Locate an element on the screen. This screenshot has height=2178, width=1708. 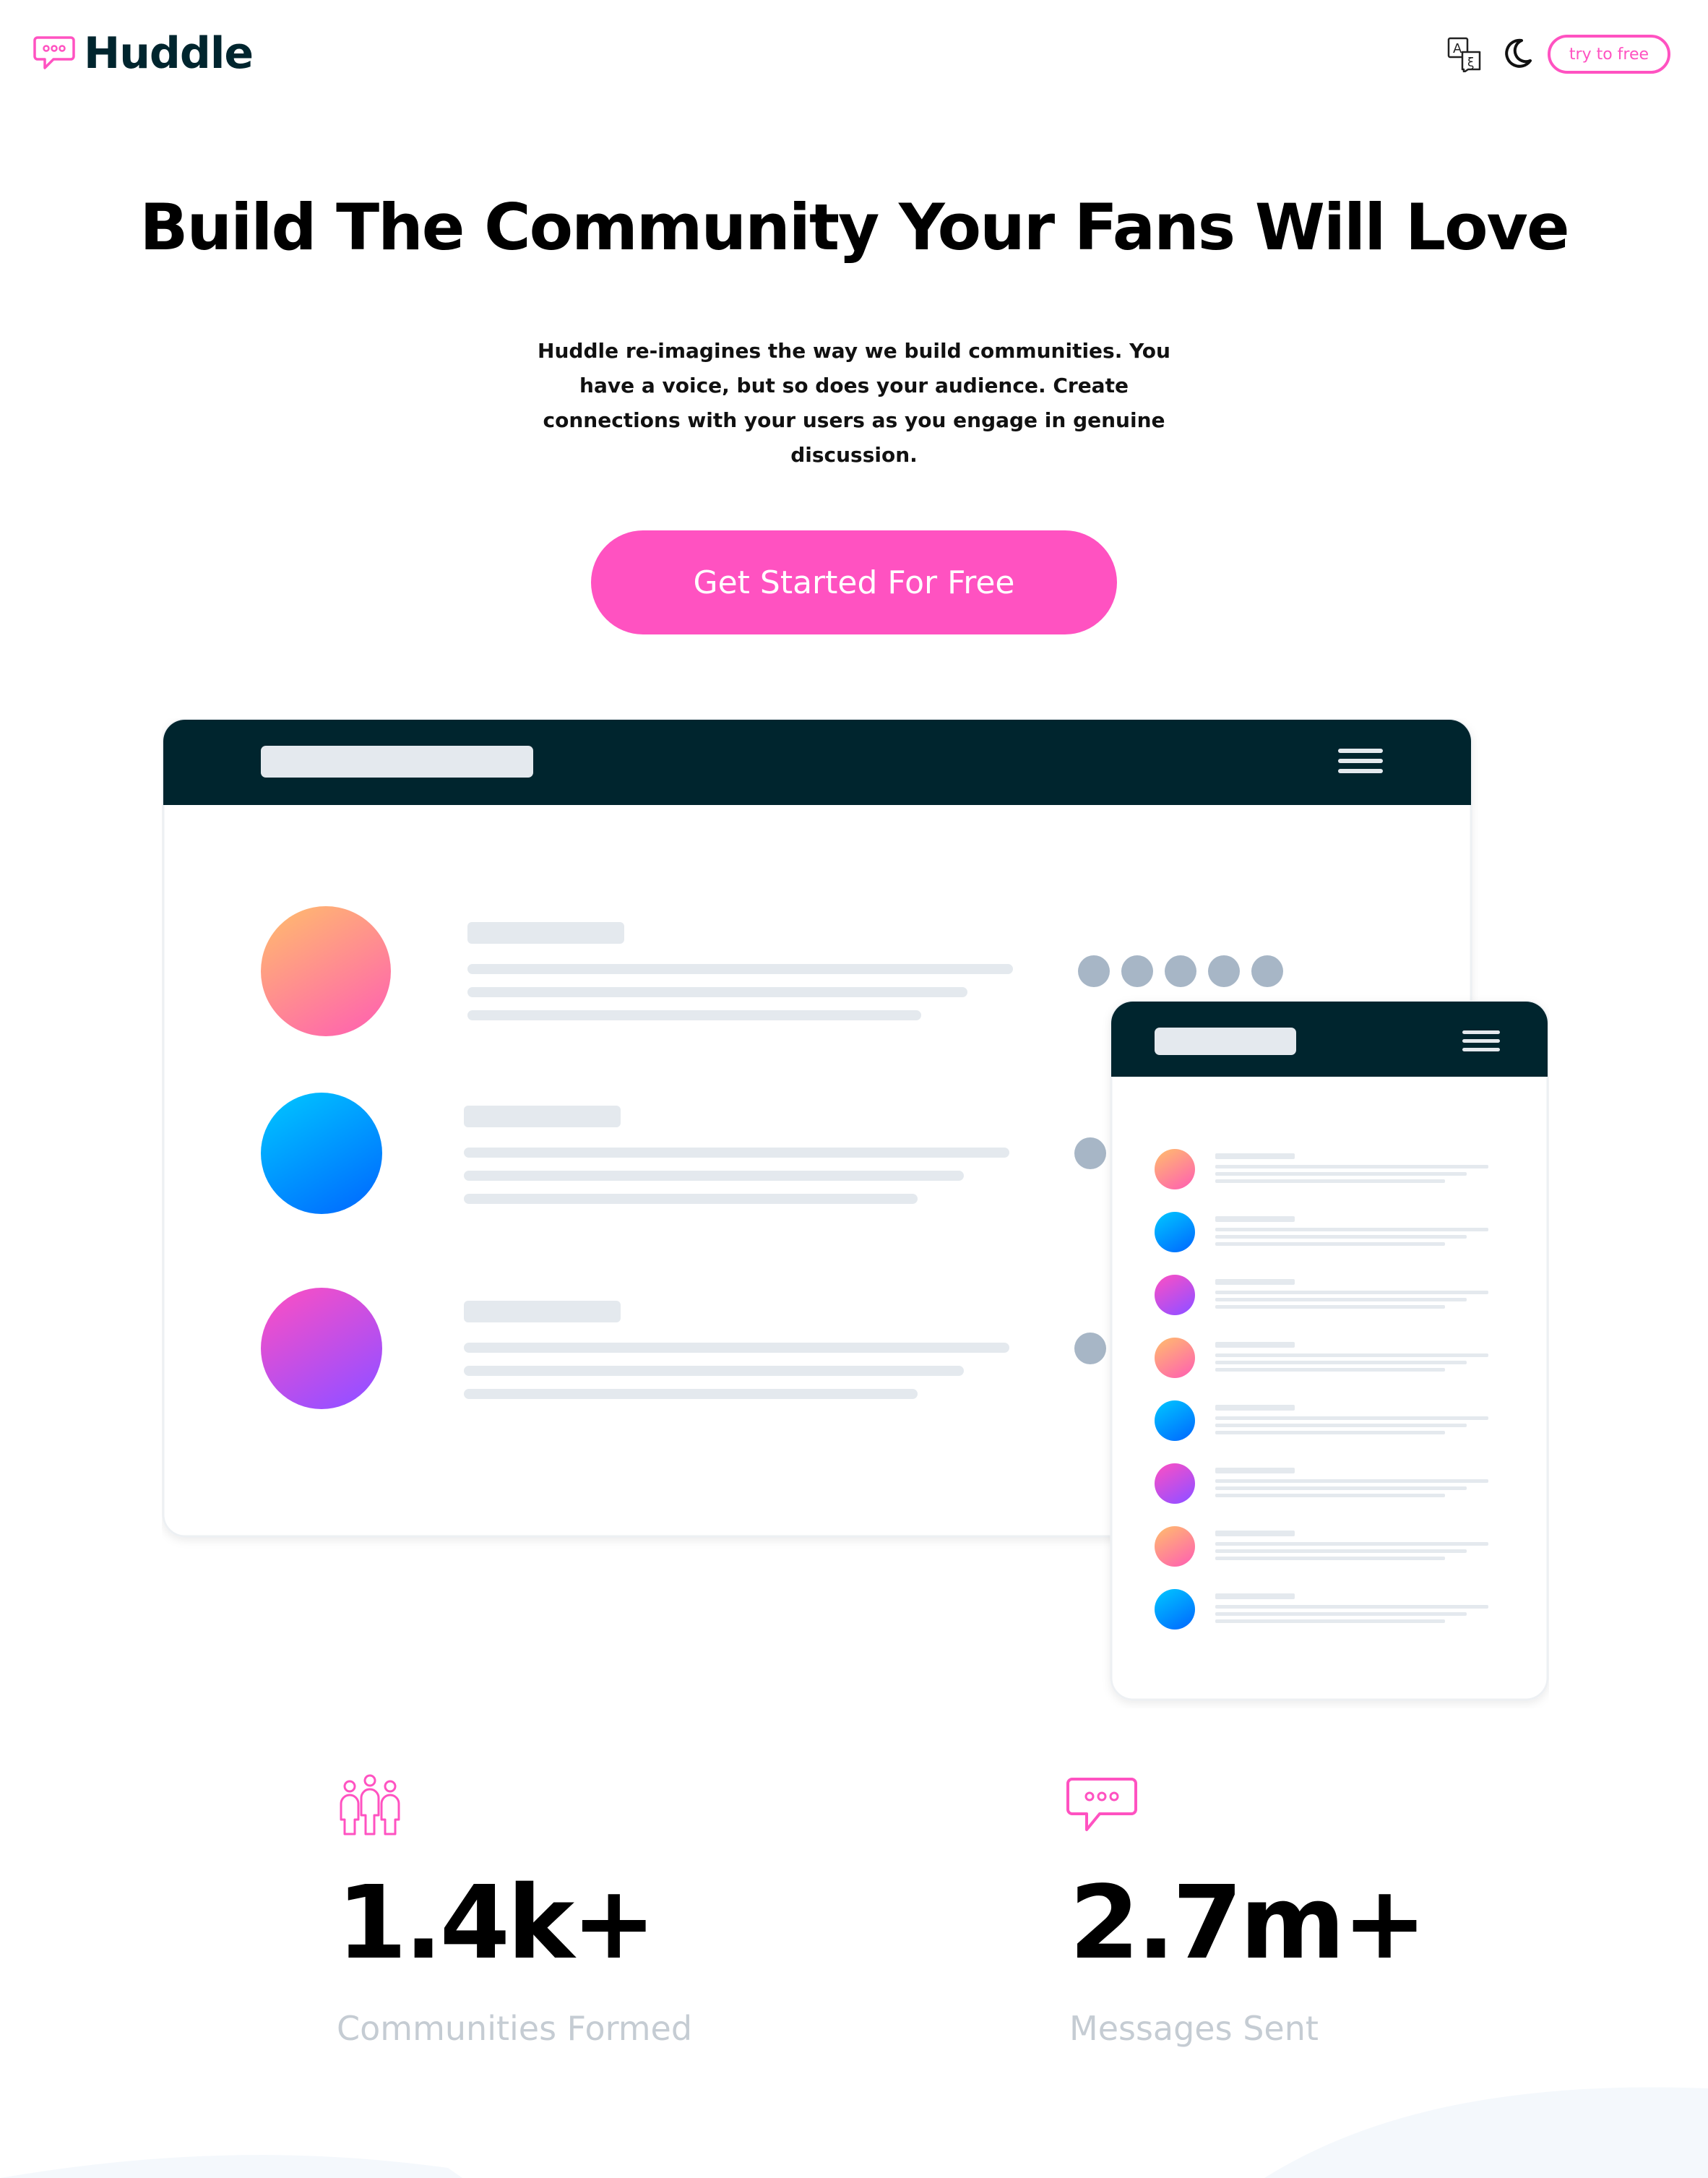
translate-icon: A ξ is located at coordinates (1464, 56).